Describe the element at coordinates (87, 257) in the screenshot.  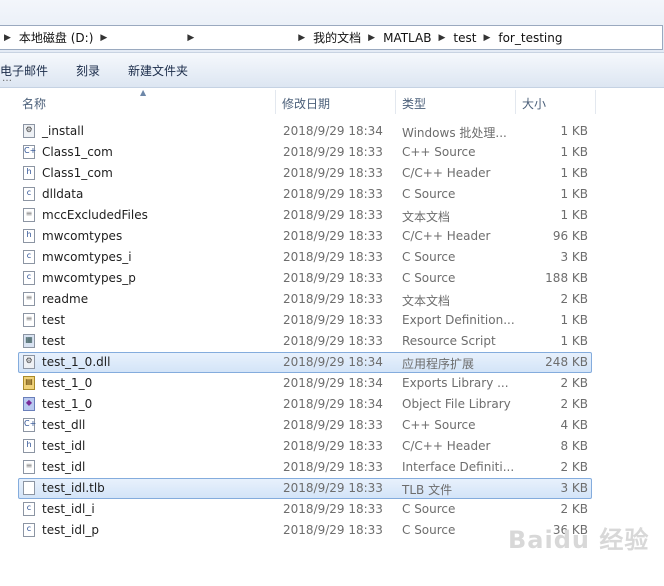
I see `file-name: mwcomtypes_i` at that location.